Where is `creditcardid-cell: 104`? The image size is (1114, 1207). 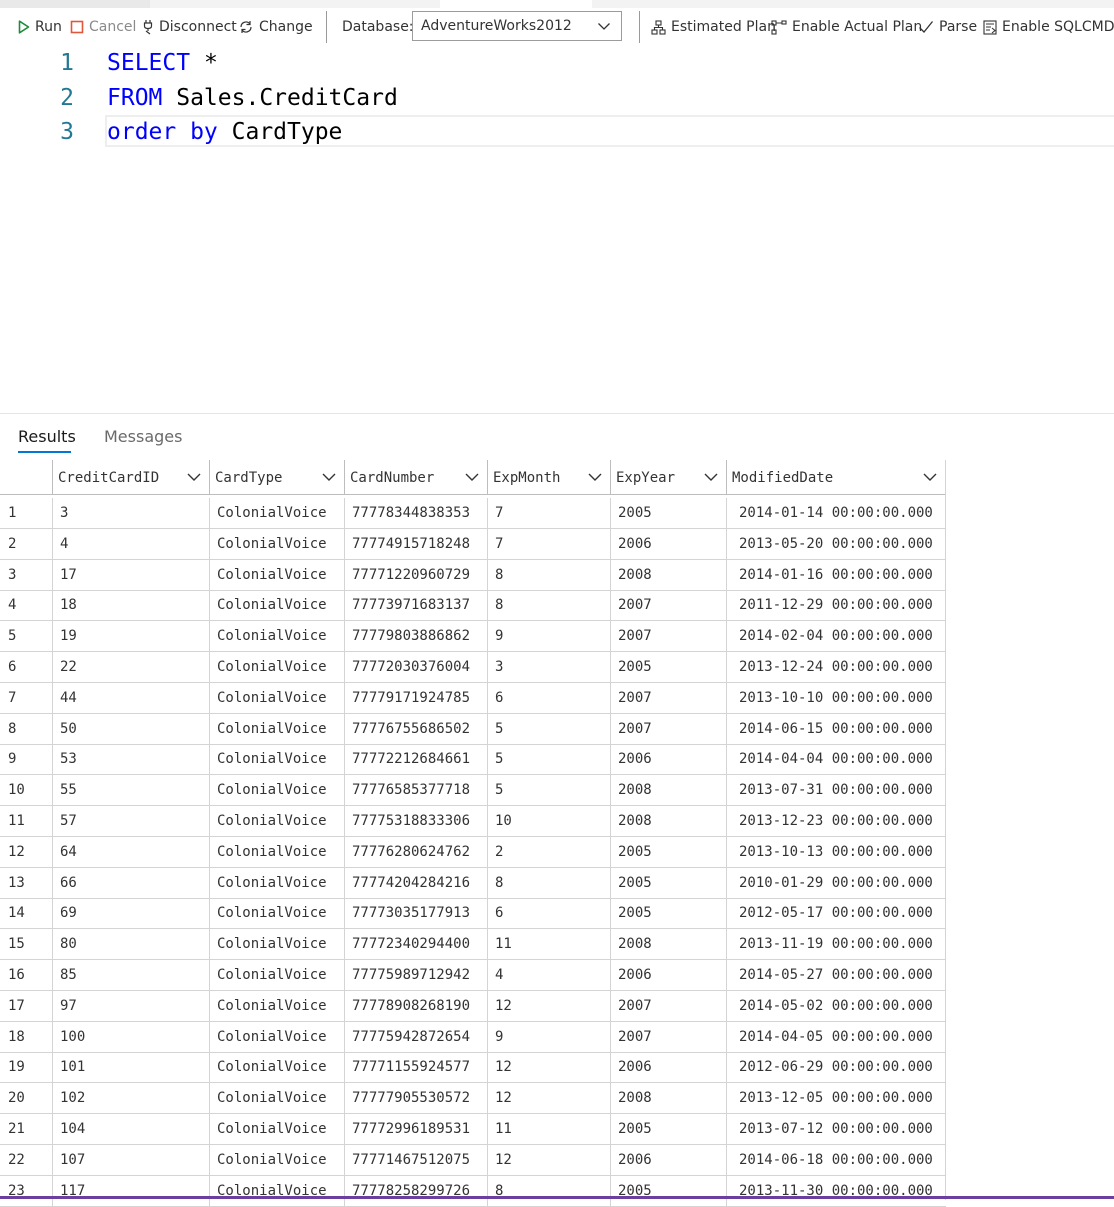 creditcardid-cell: 104 is located at coordinates (130, 1129).